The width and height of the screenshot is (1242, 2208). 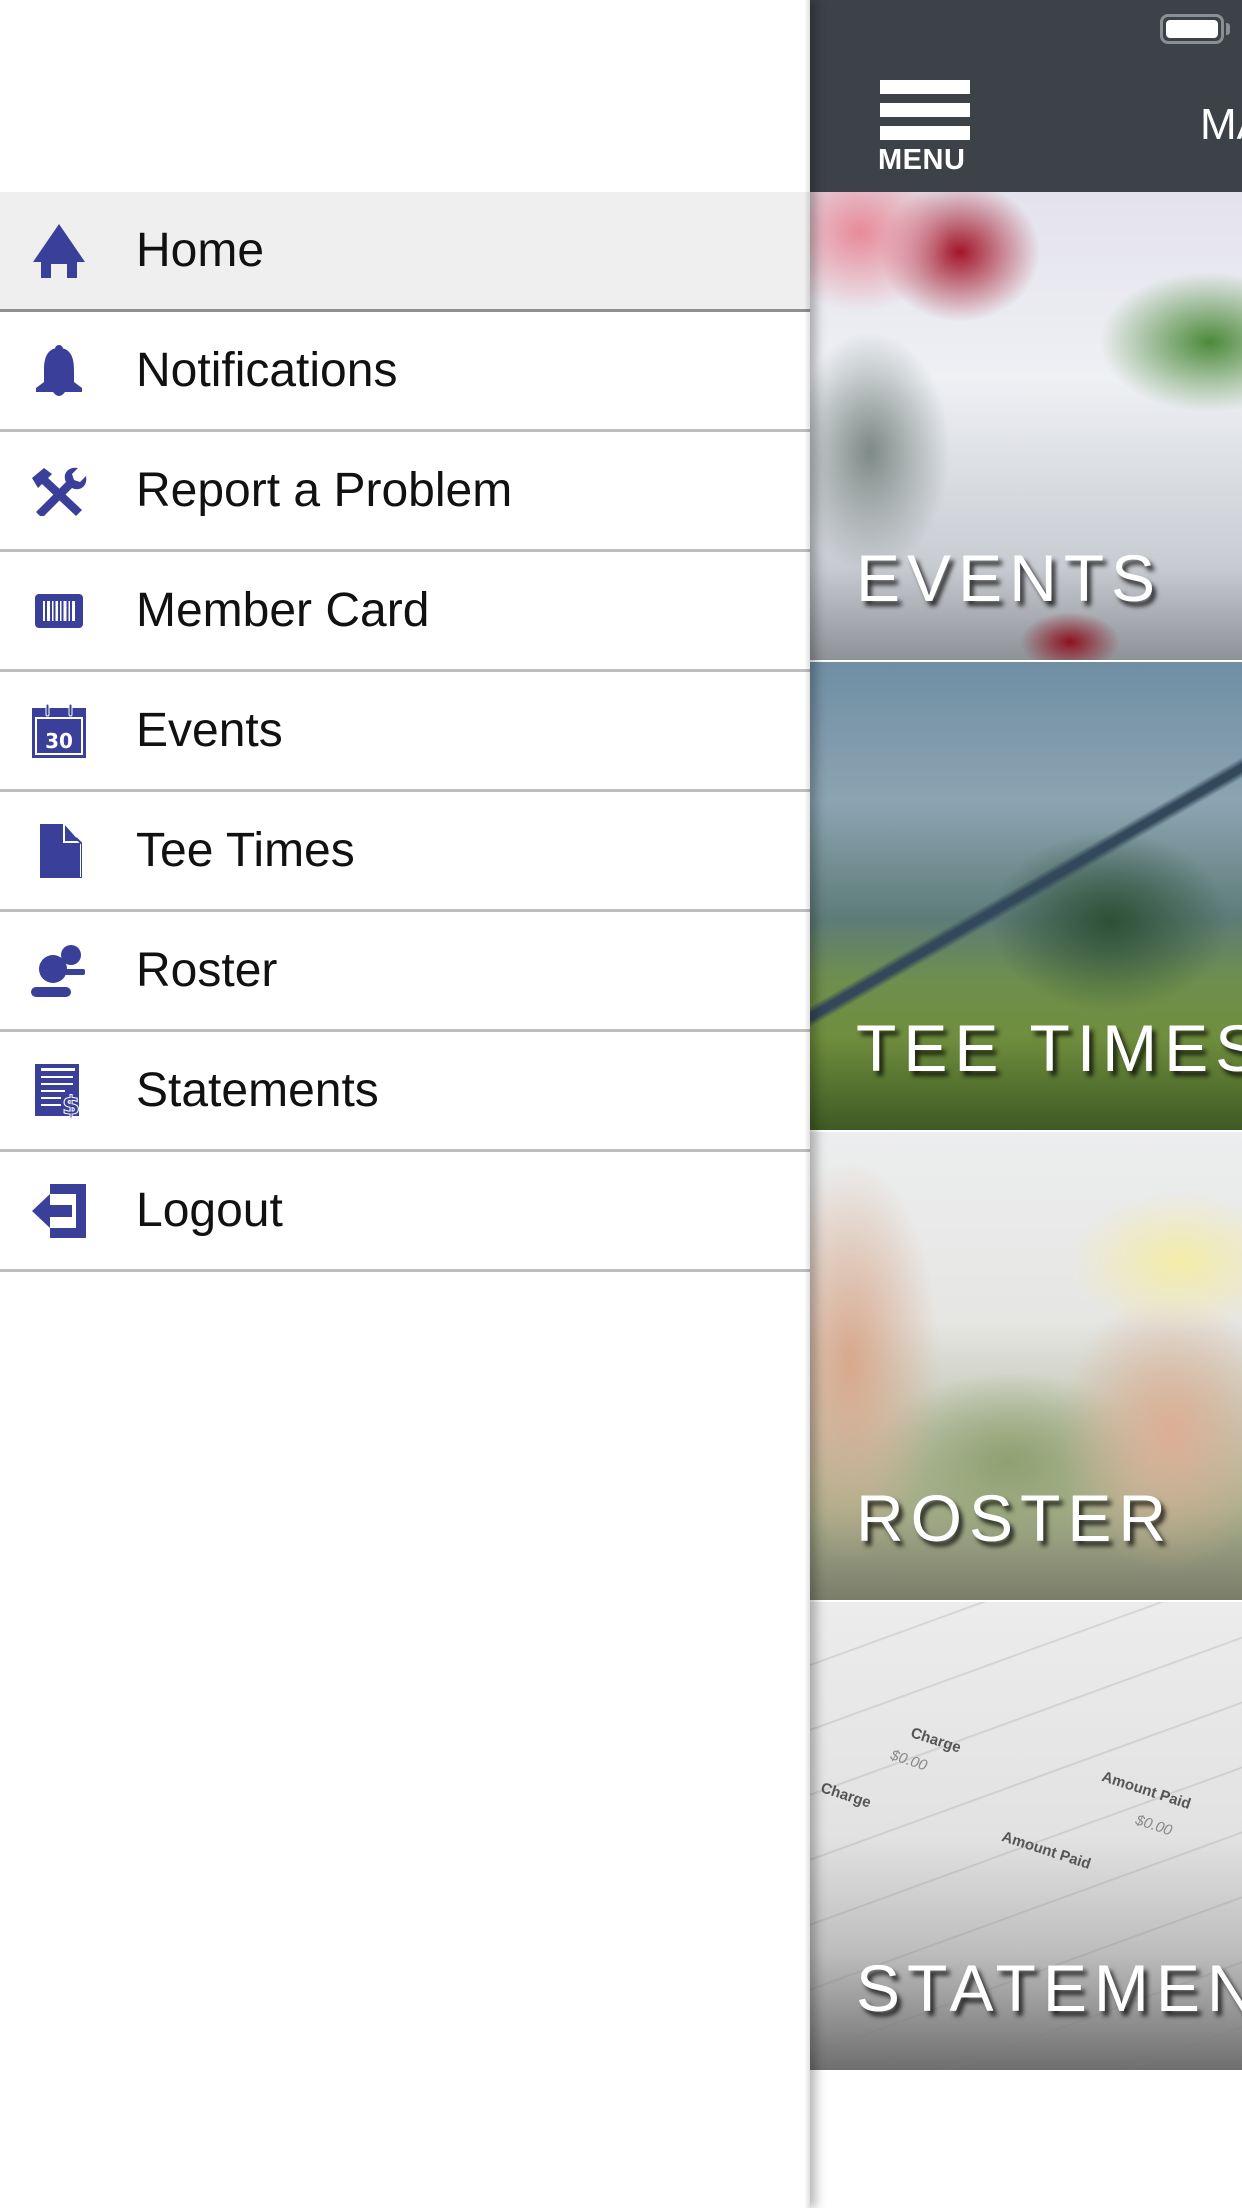 What do you see at coordinates (59, 1211) in the screenshot?
I see `logout-icon` at bounding box center [59, 1211].